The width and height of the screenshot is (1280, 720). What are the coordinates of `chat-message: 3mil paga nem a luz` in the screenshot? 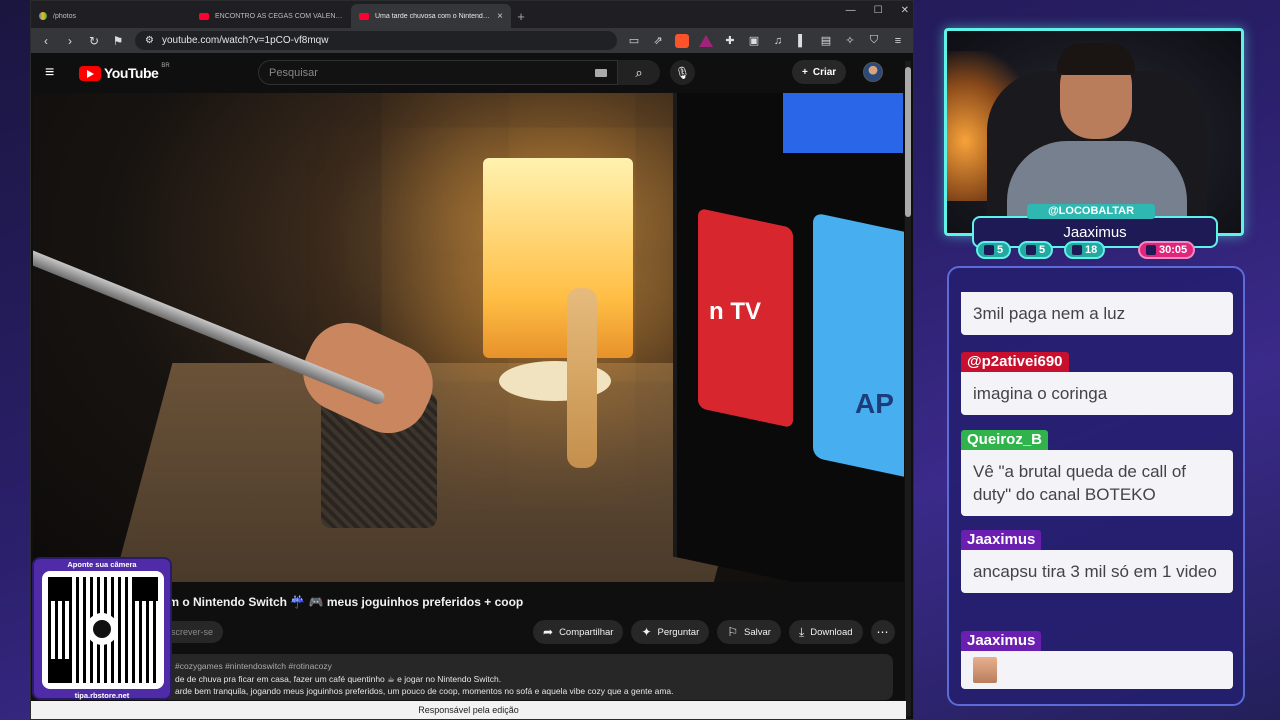 It's located at (1097, 313).